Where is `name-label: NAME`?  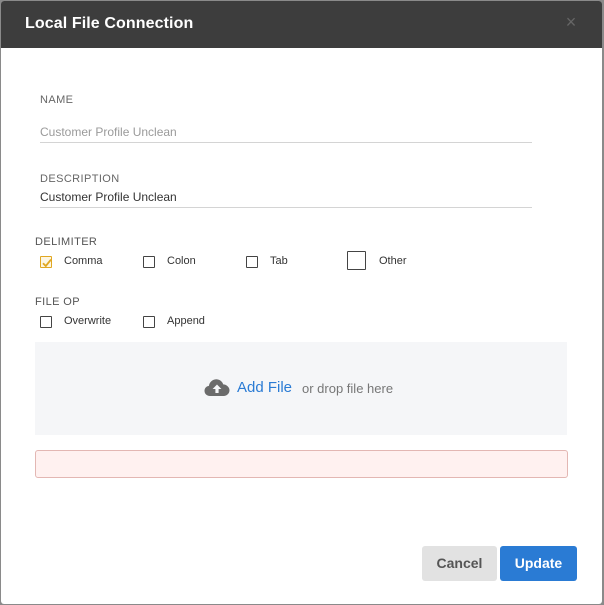
name-label: NAME is located at coordinates (57, 100).